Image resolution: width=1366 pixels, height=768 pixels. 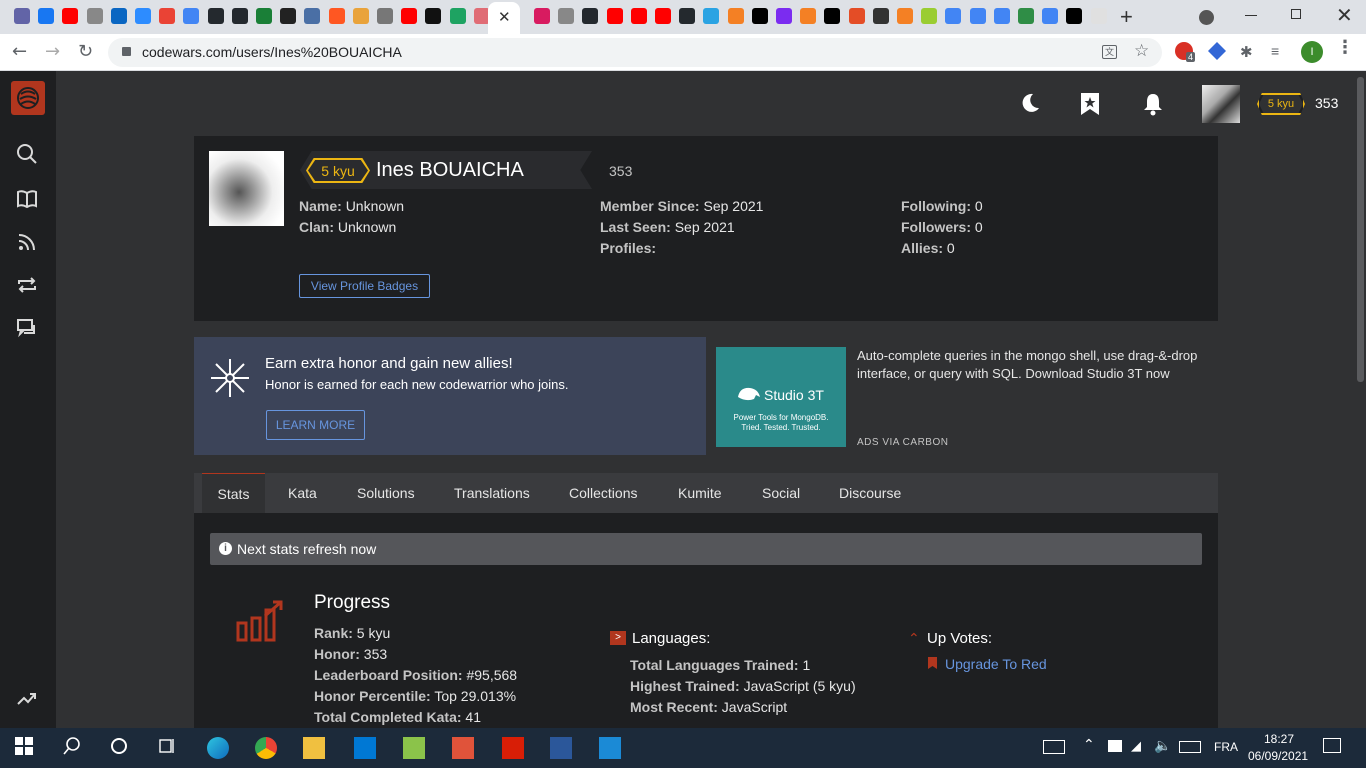 What do you see at coordinates (28, 286) in the screenshot?
I see `repeat-icon` at bounding box center [28, 286].